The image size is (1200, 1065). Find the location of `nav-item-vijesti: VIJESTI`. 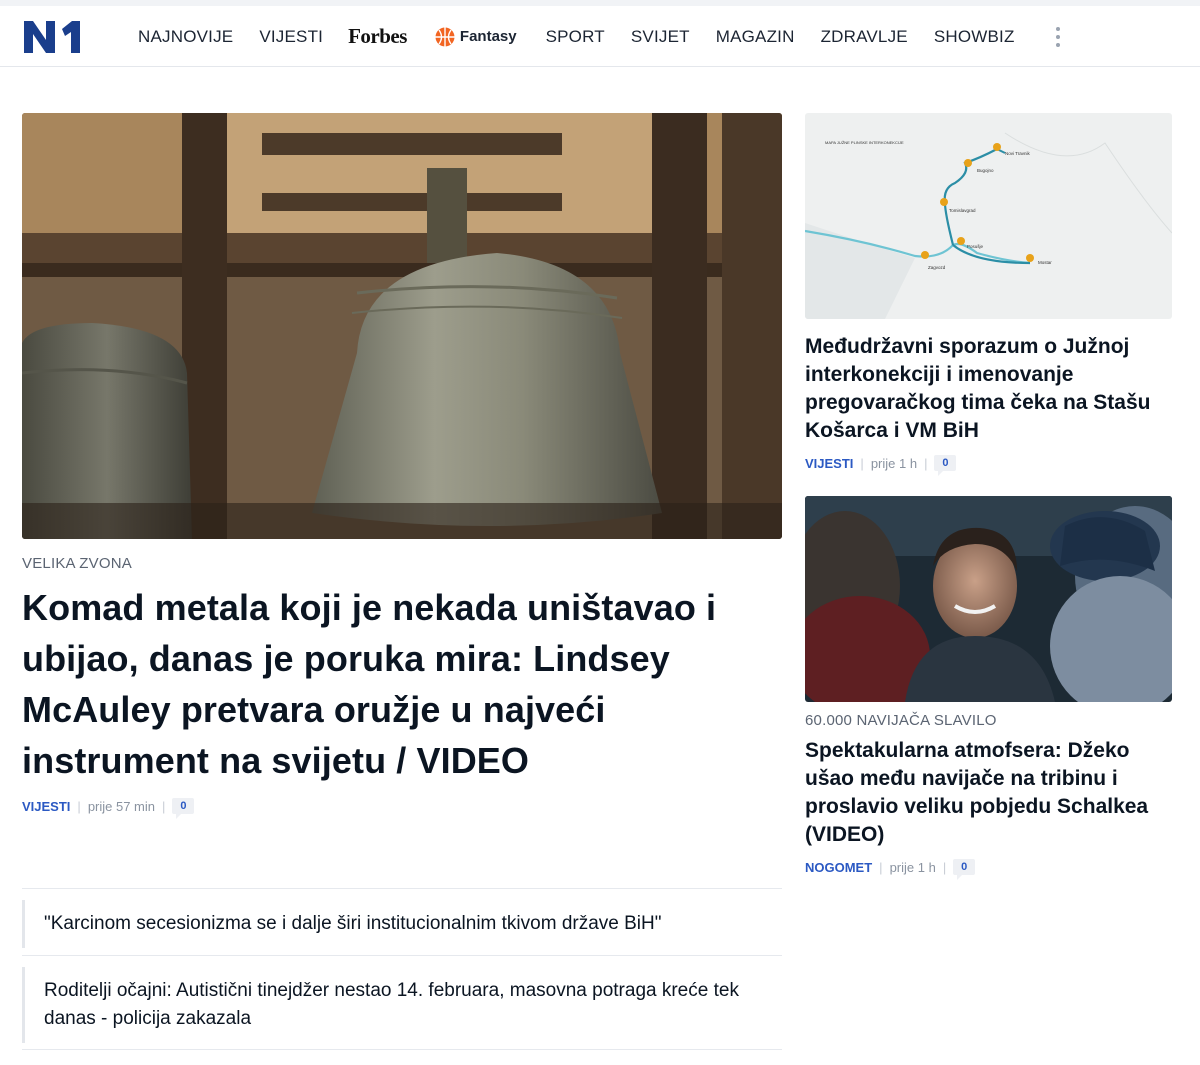

nav-item-vijesti: VIJESTI is located at coordinates (291, 37).